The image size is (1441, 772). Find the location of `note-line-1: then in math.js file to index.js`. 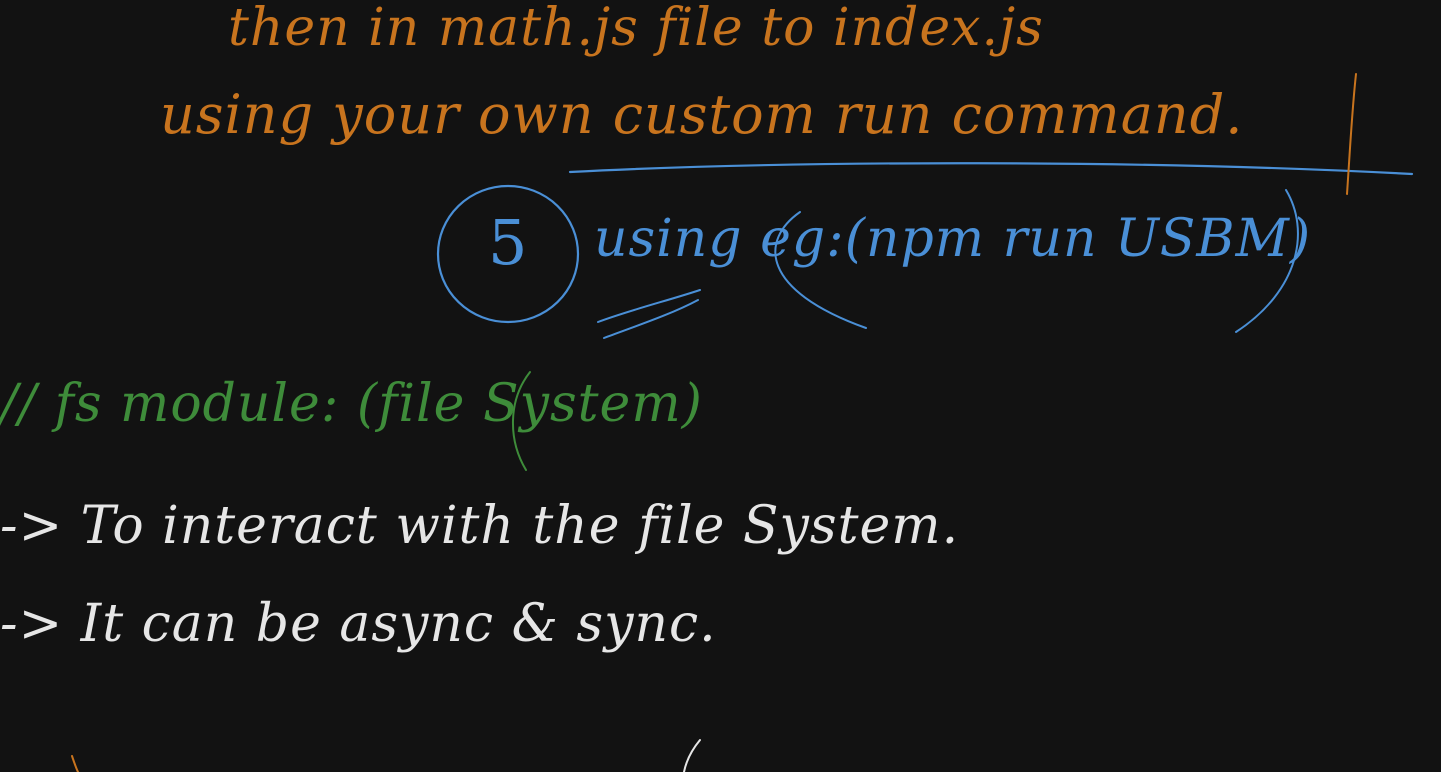

note-line-1: then in math.js file to index.js is located at coordinates (636, 29).